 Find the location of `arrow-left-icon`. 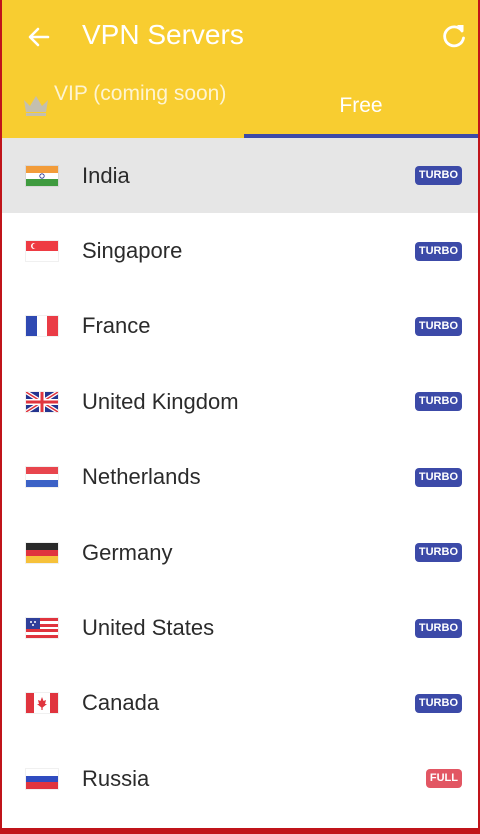

arrow-left-icon is located at coordinates (39, 37).